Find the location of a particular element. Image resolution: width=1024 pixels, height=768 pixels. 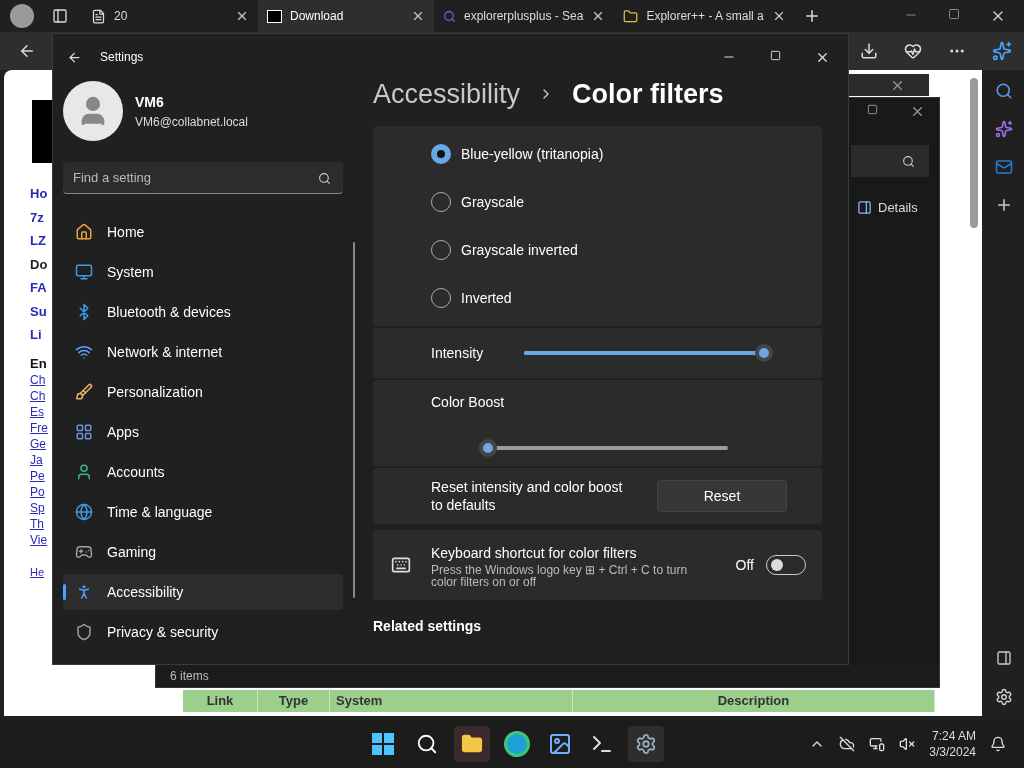

nav-link: LZ is located at coordinates (39, 241).